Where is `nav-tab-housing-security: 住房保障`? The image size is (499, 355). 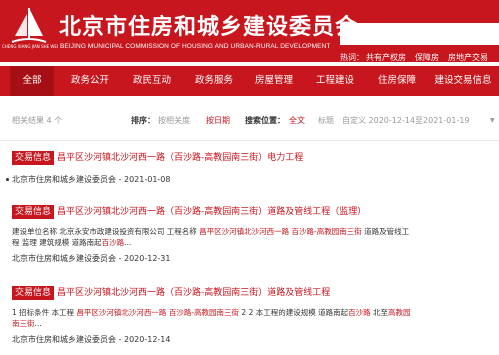 nav-tab-housing-security: 住房保障 is located at coordinates (397, 81).